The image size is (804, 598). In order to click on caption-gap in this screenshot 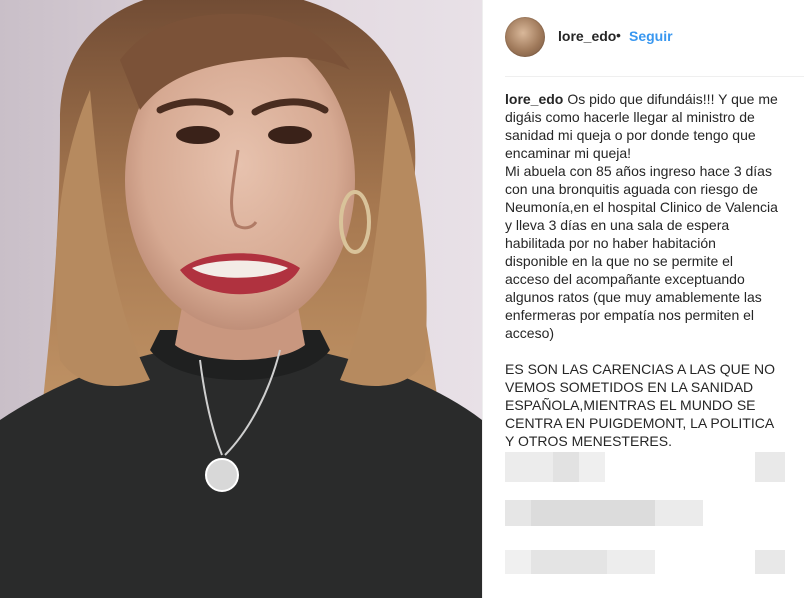, I will do `click(642, 351)`.